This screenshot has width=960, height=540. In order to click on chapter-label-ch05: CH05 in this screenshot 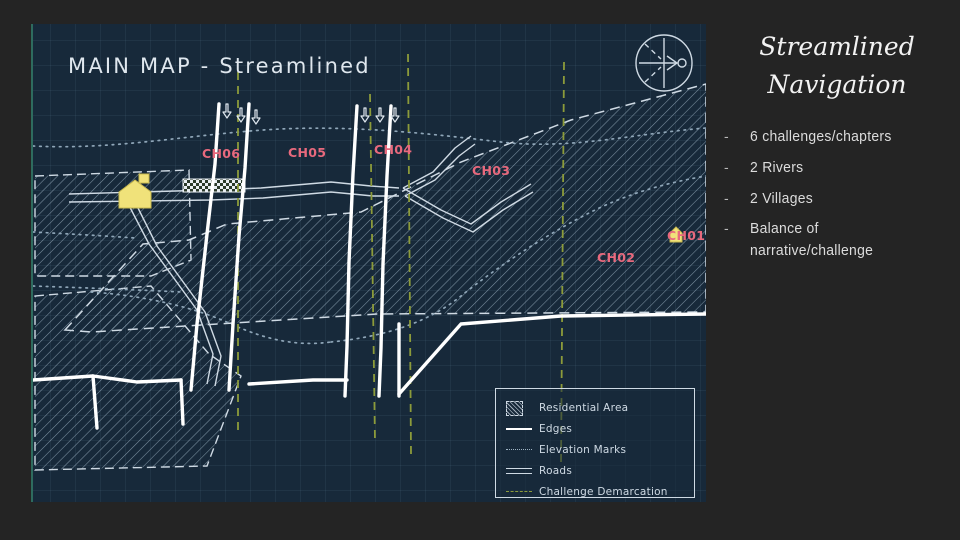, I will do `click(307, 152)`.